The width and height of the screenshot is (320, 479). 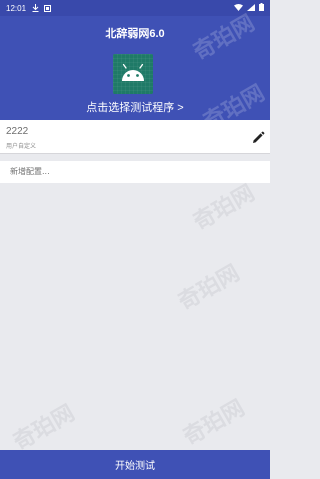 What do you see at coordinates (135, 34) in the screenshot?
I see `app-title: 北辞弱网6.0` at bounding box center [135, 34].